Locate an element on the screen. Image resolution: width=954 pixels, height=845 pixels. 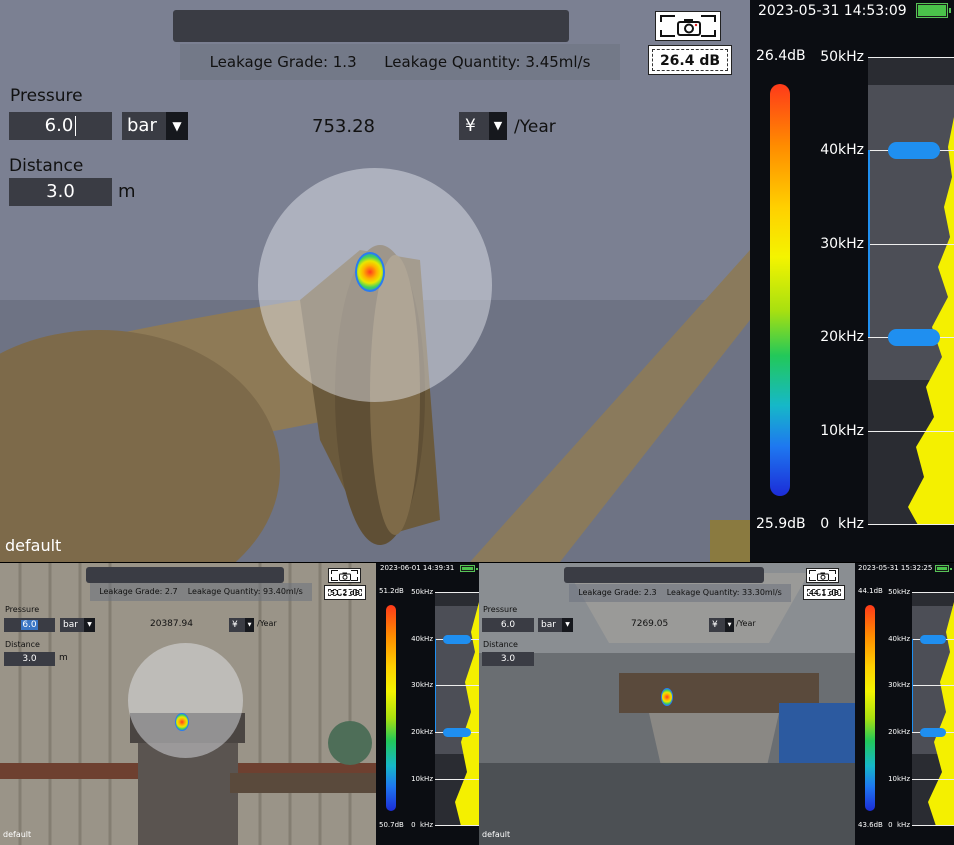
spectrum-fill is located at coordinates (931, 321).